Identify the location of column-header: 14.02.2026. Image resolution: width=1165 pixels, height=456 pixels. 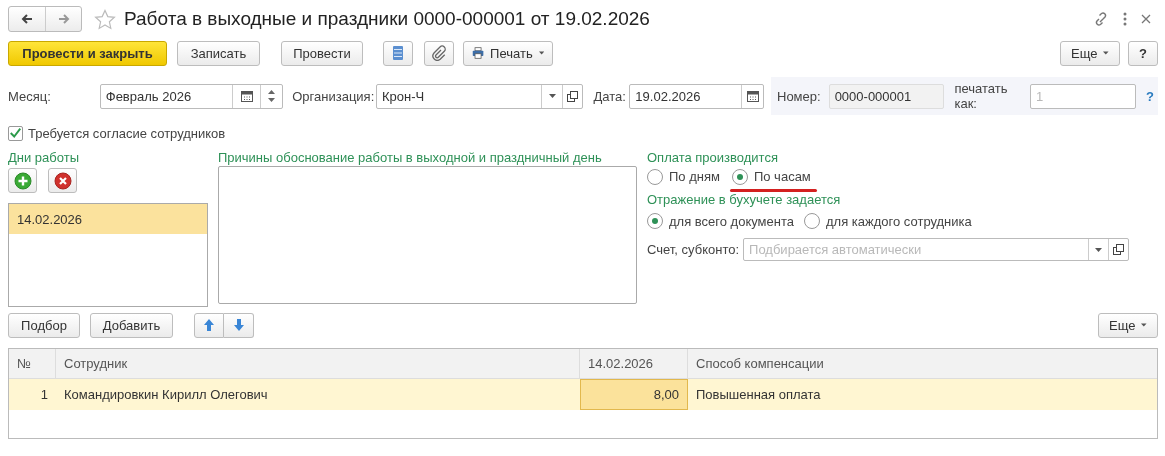
(634, 363).